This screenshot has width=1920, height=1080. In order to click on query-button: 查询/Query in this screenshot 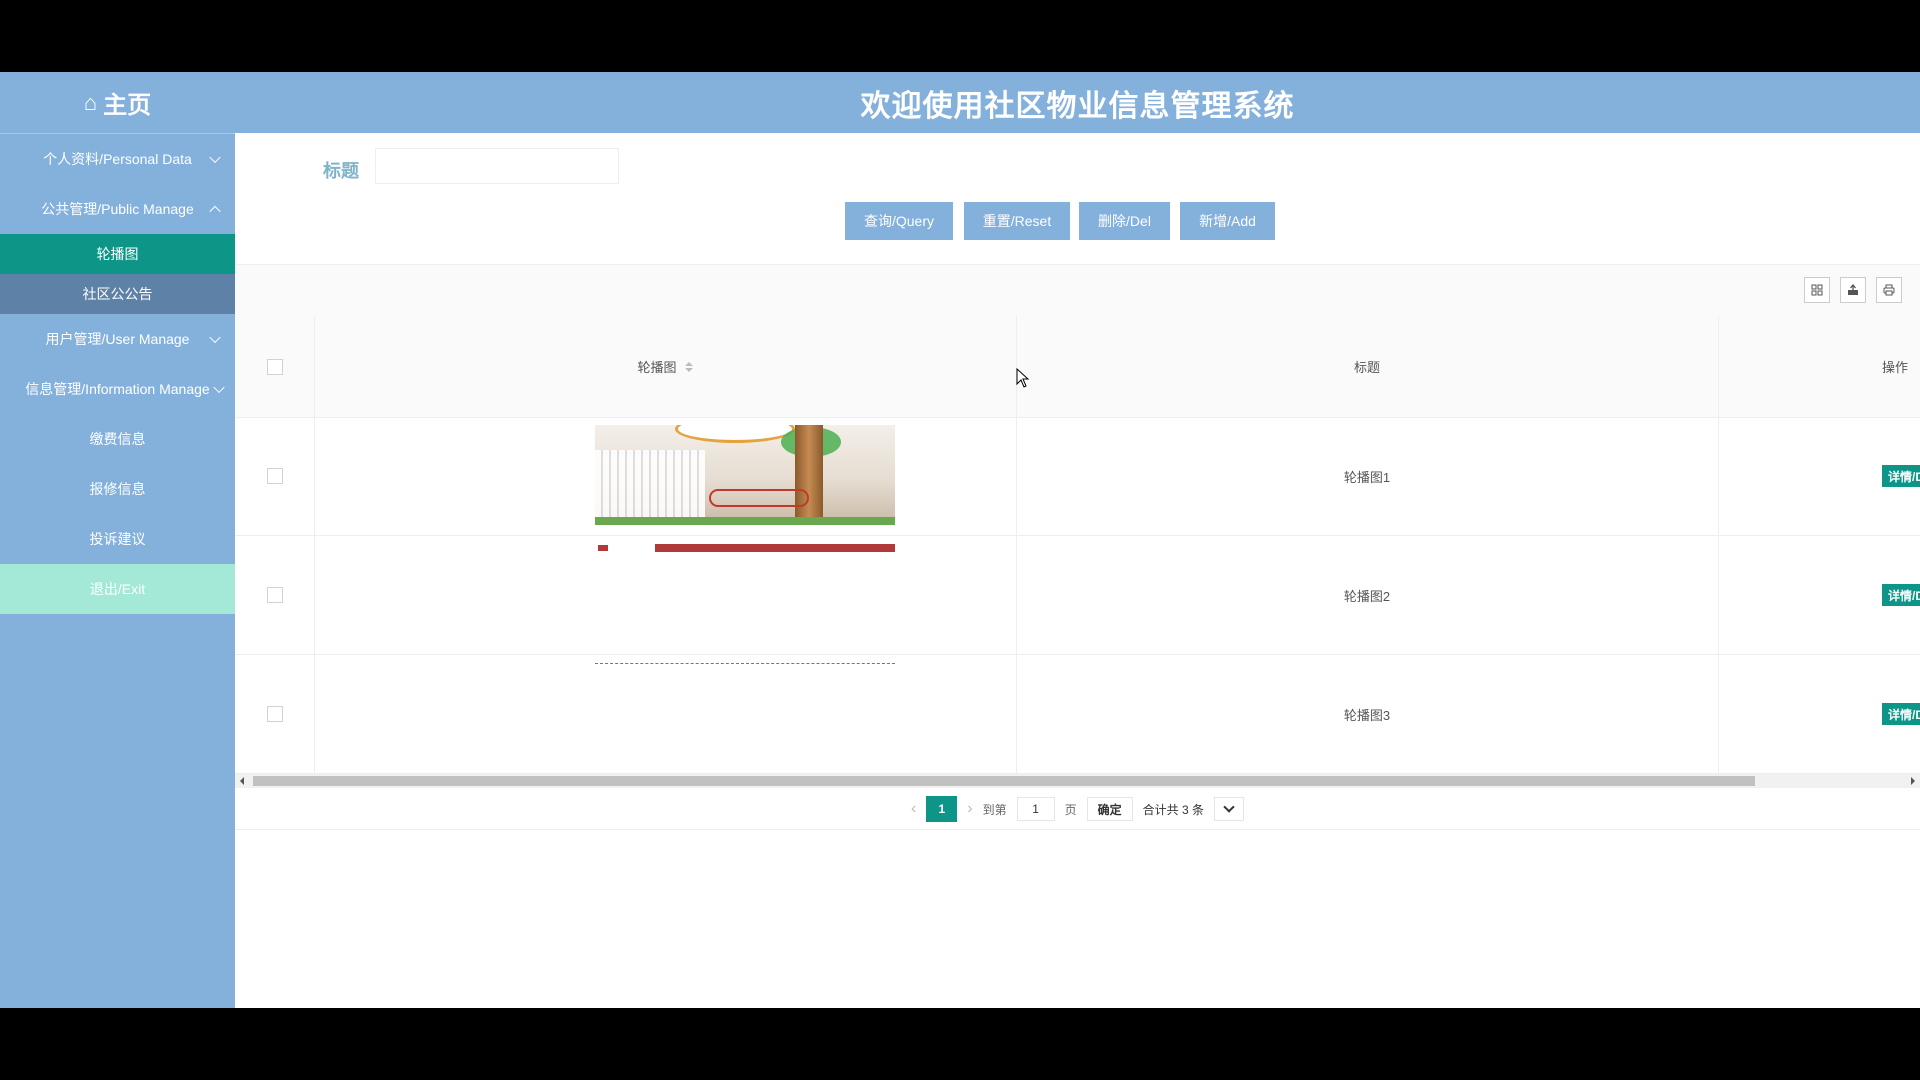, I will do `click(899, 221)`.